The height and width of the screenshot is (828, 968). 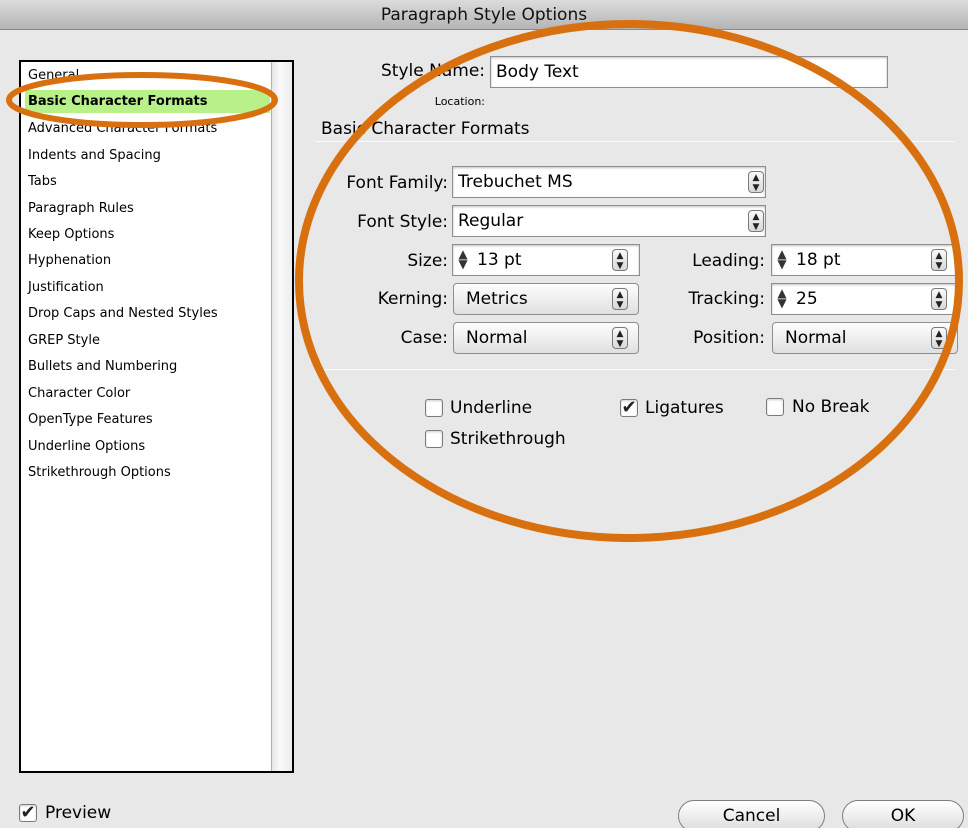 What do you see at coordinates (635, 369) in the screenshot?
I see `options-divider` at bounding box center [635, 369].